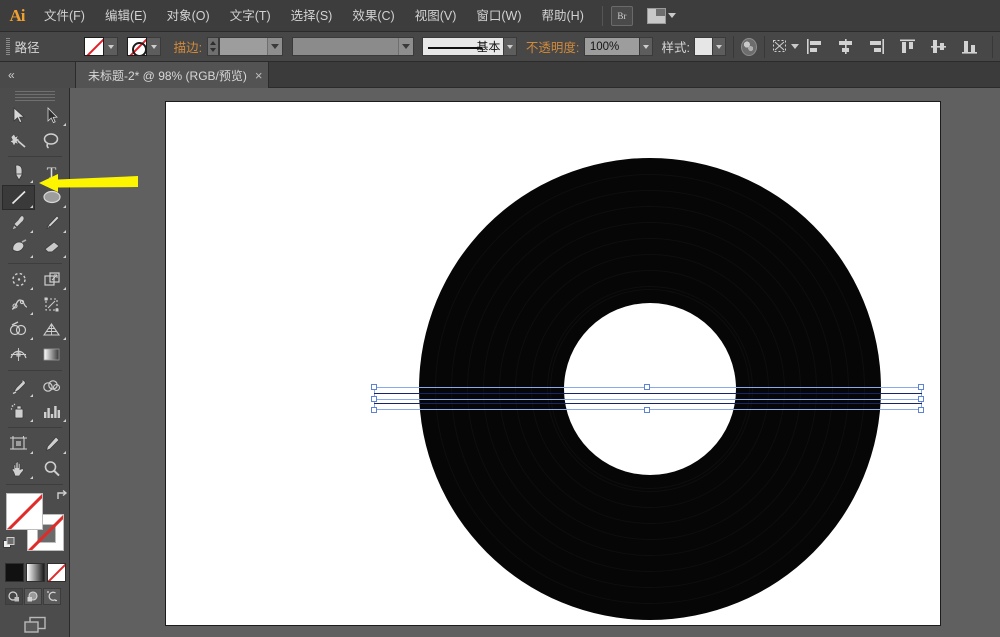 Image resolution: width=1000 pixels, height=637 pixels. I want to click on stroke-weight-dropdown-icon, so click(275, 46).